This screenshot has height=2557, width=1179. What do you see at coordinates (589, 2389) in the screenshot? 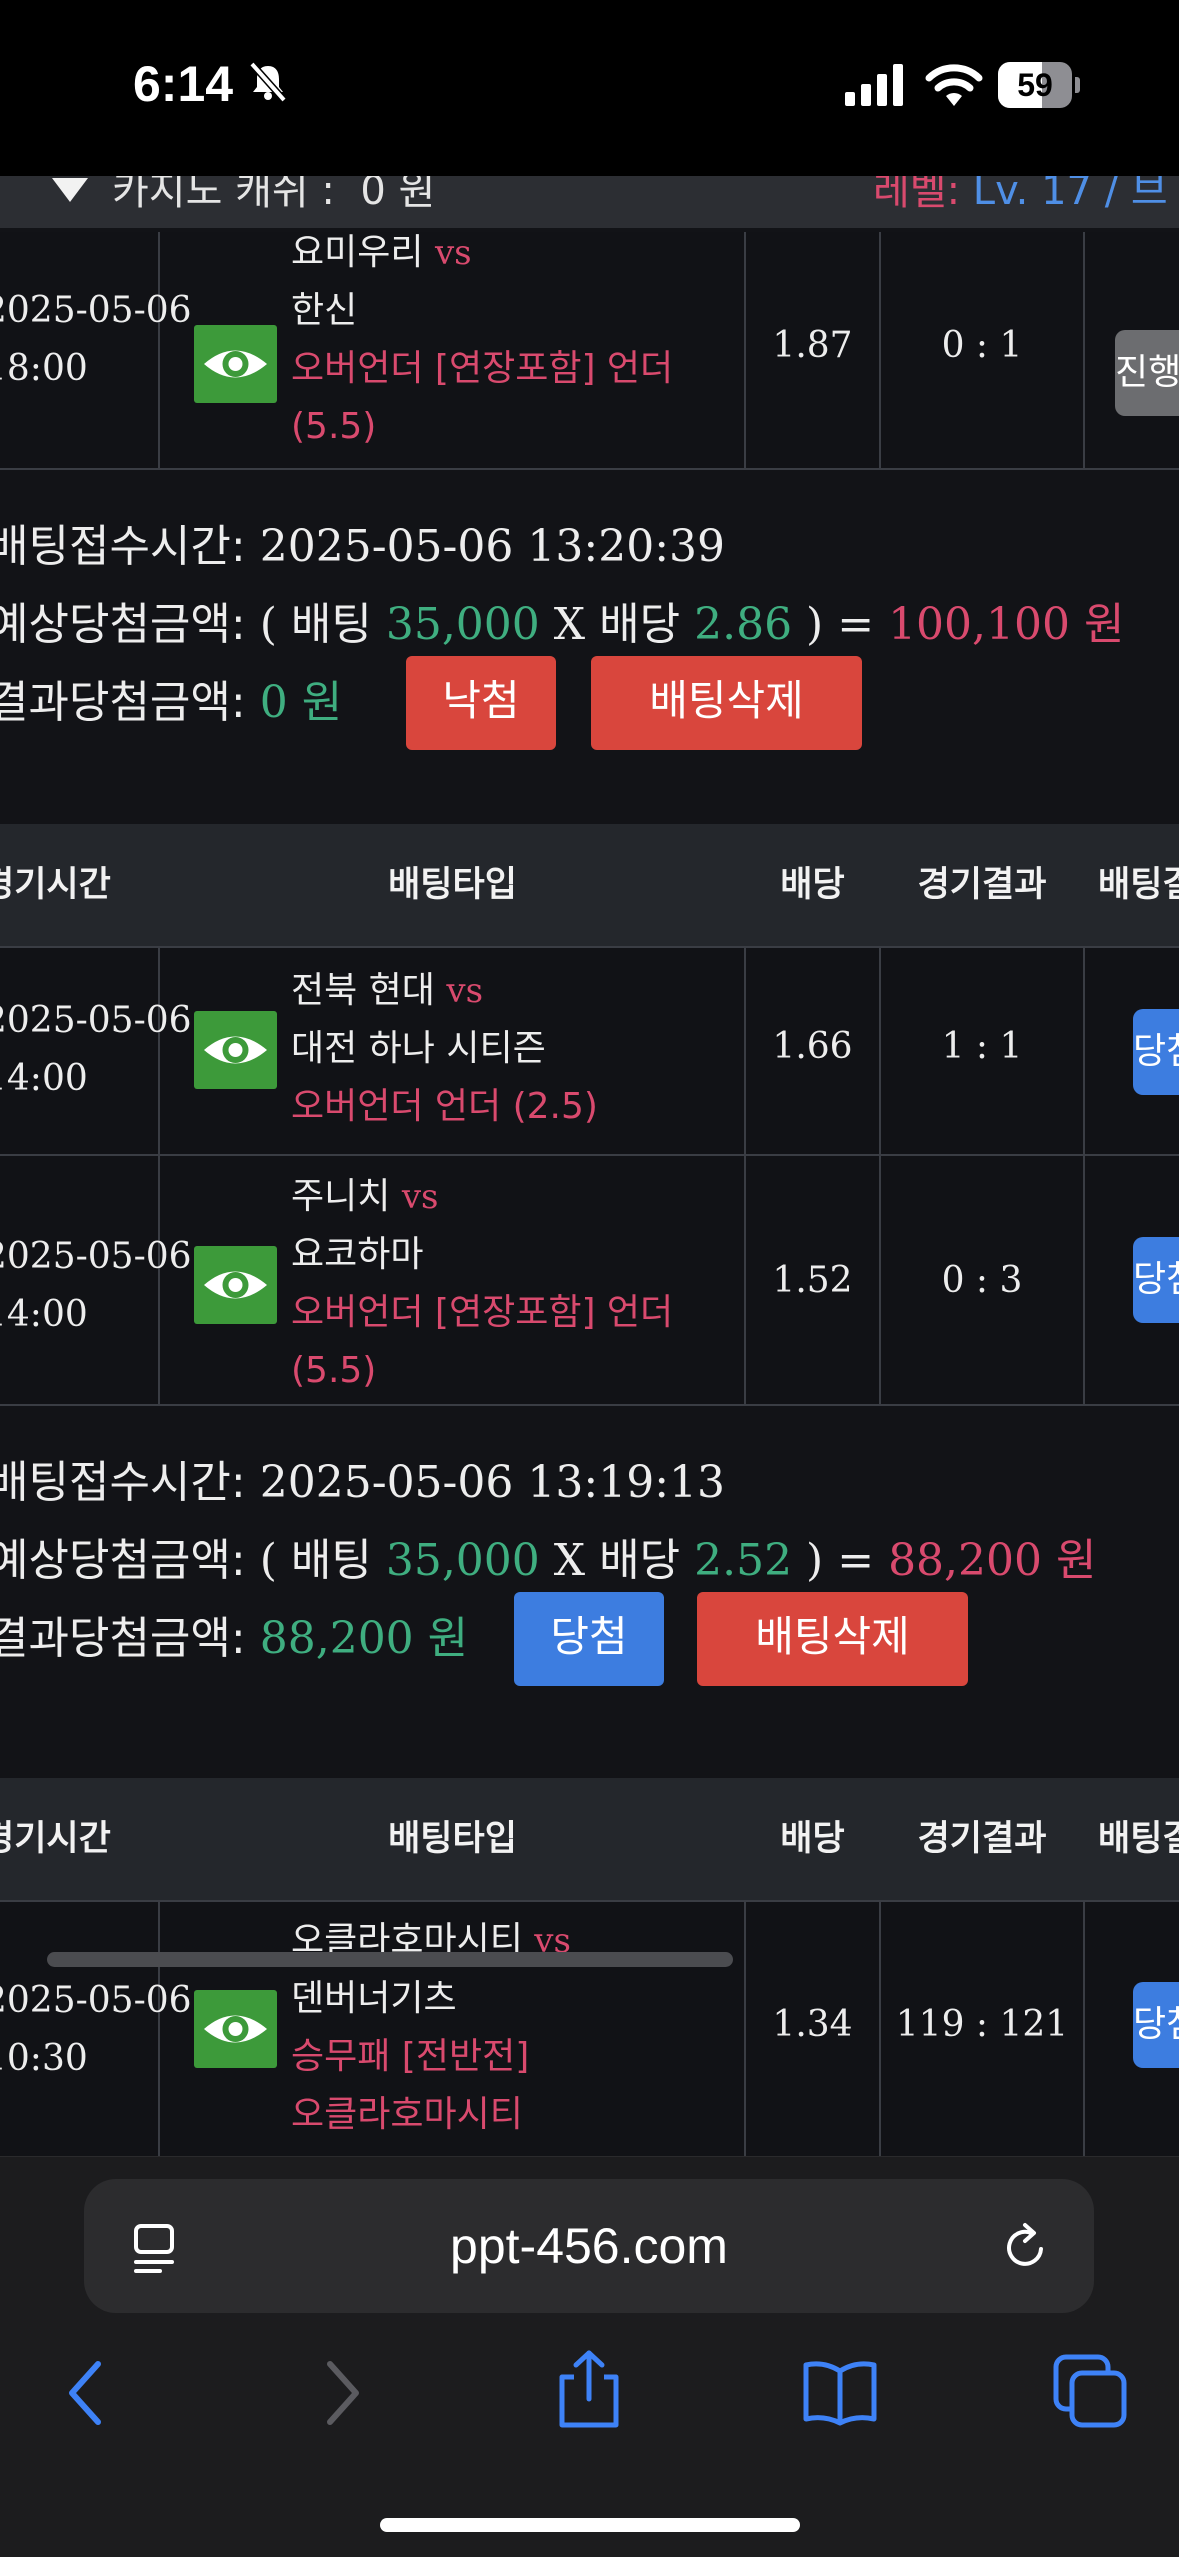
I see `share-icon` at bounding box center [589, 2389].